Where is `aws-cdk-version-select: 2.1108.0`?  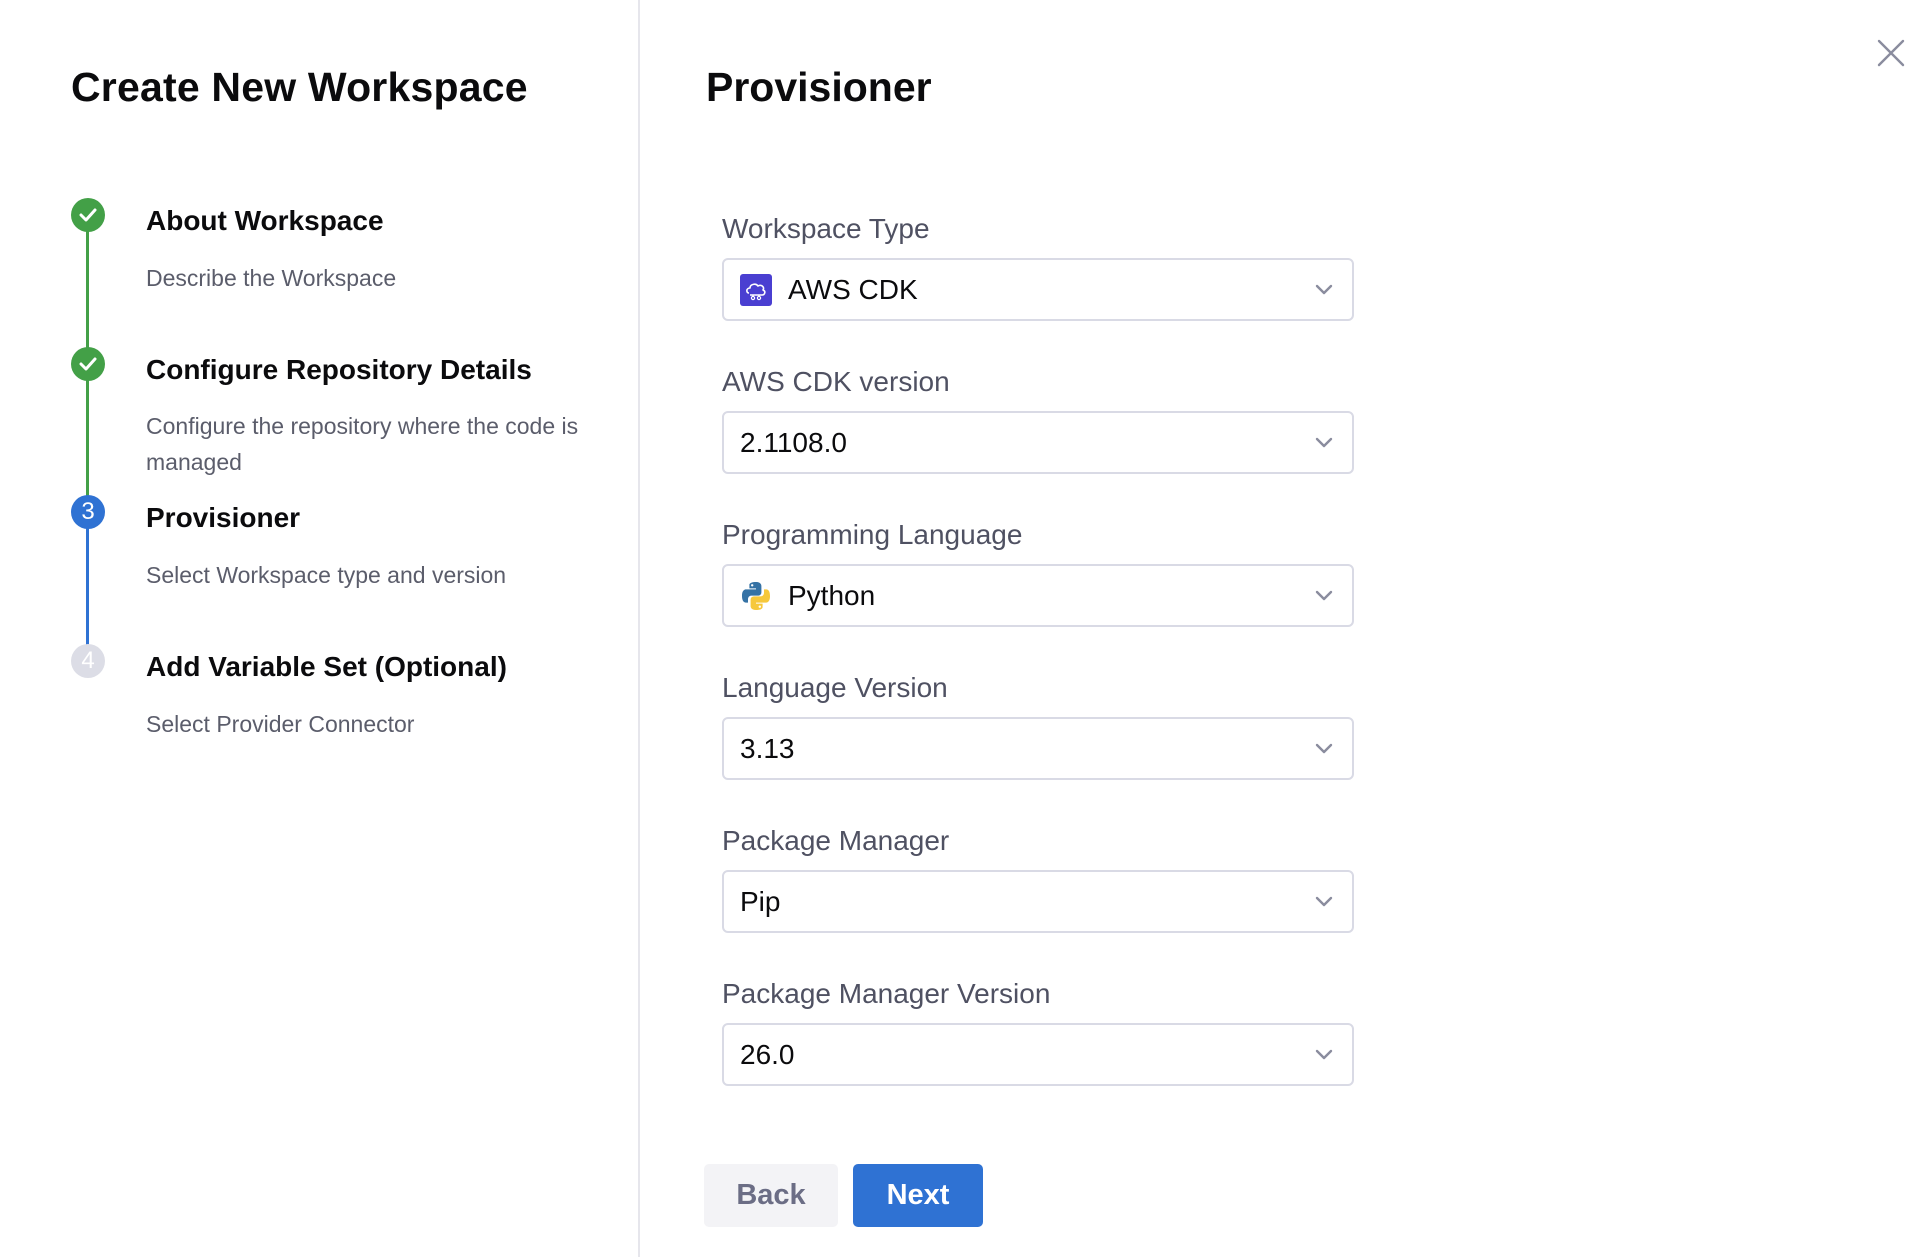
aws-cdk-version-select: 2.1108.0 is located at coordinates (1038, 442).